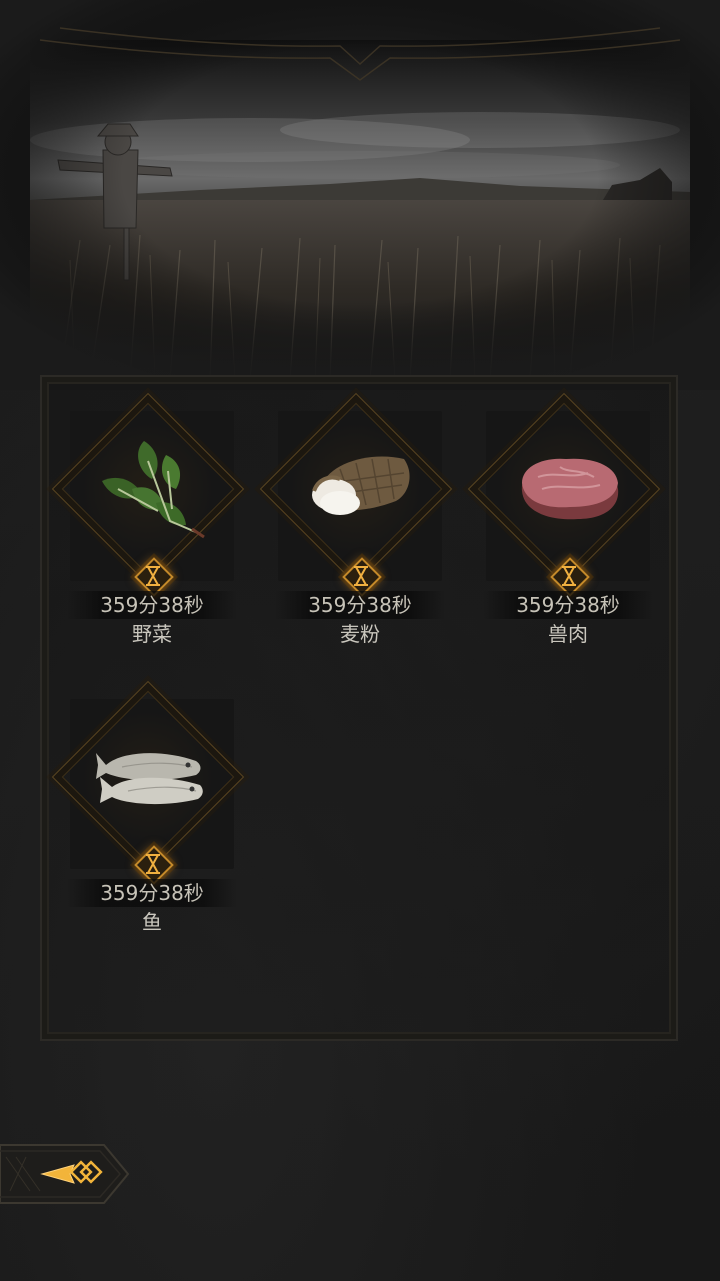 The height and width of the screenshot is (1281, 720). I want to click on back-button, so click(65, 1174).